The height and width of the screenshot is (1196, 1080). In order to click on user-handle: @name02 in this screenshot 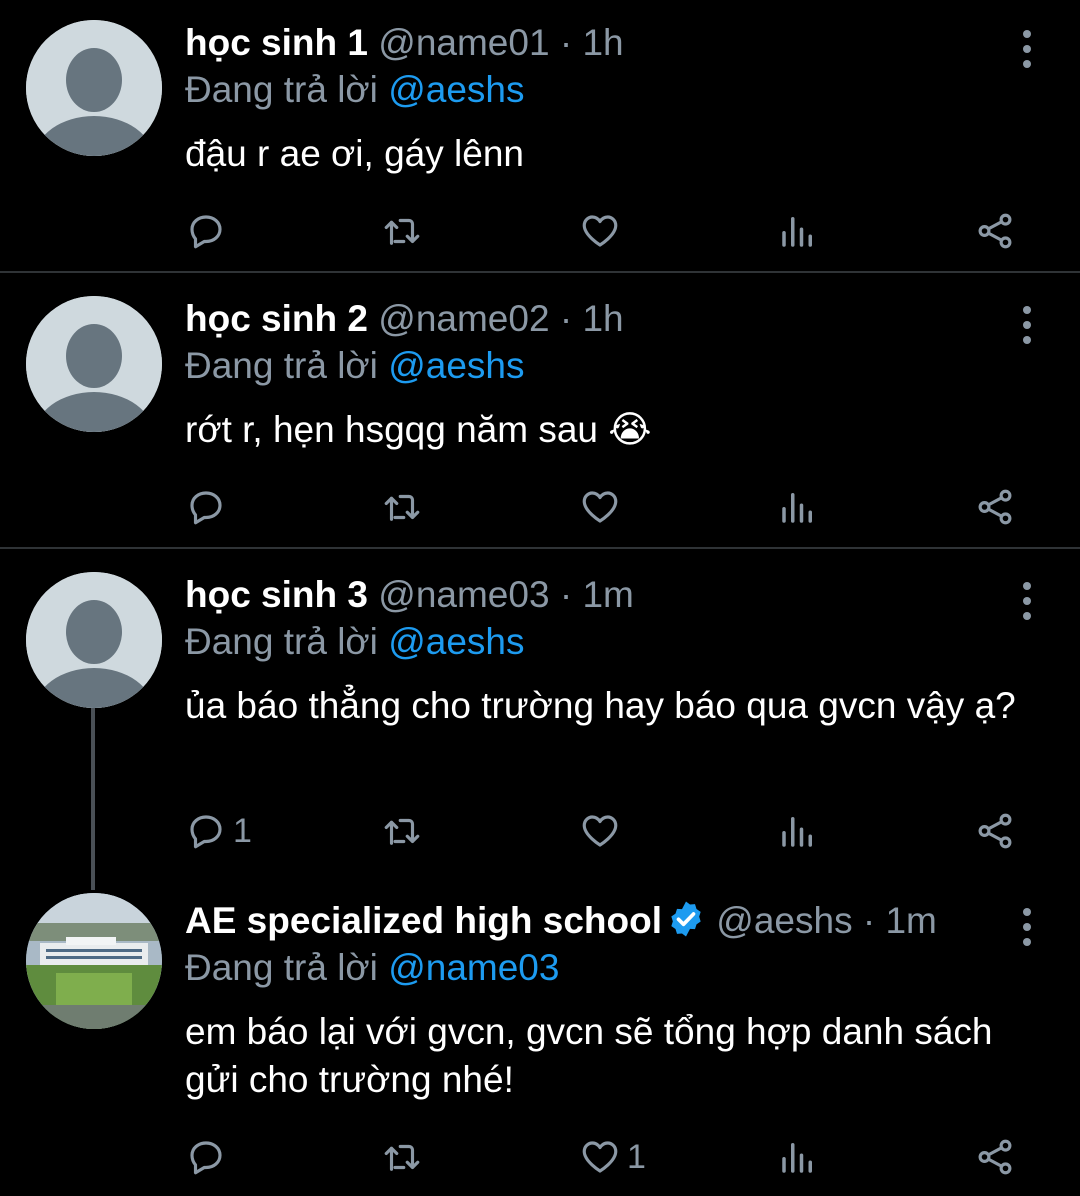, I will do `click(463, 318)`.